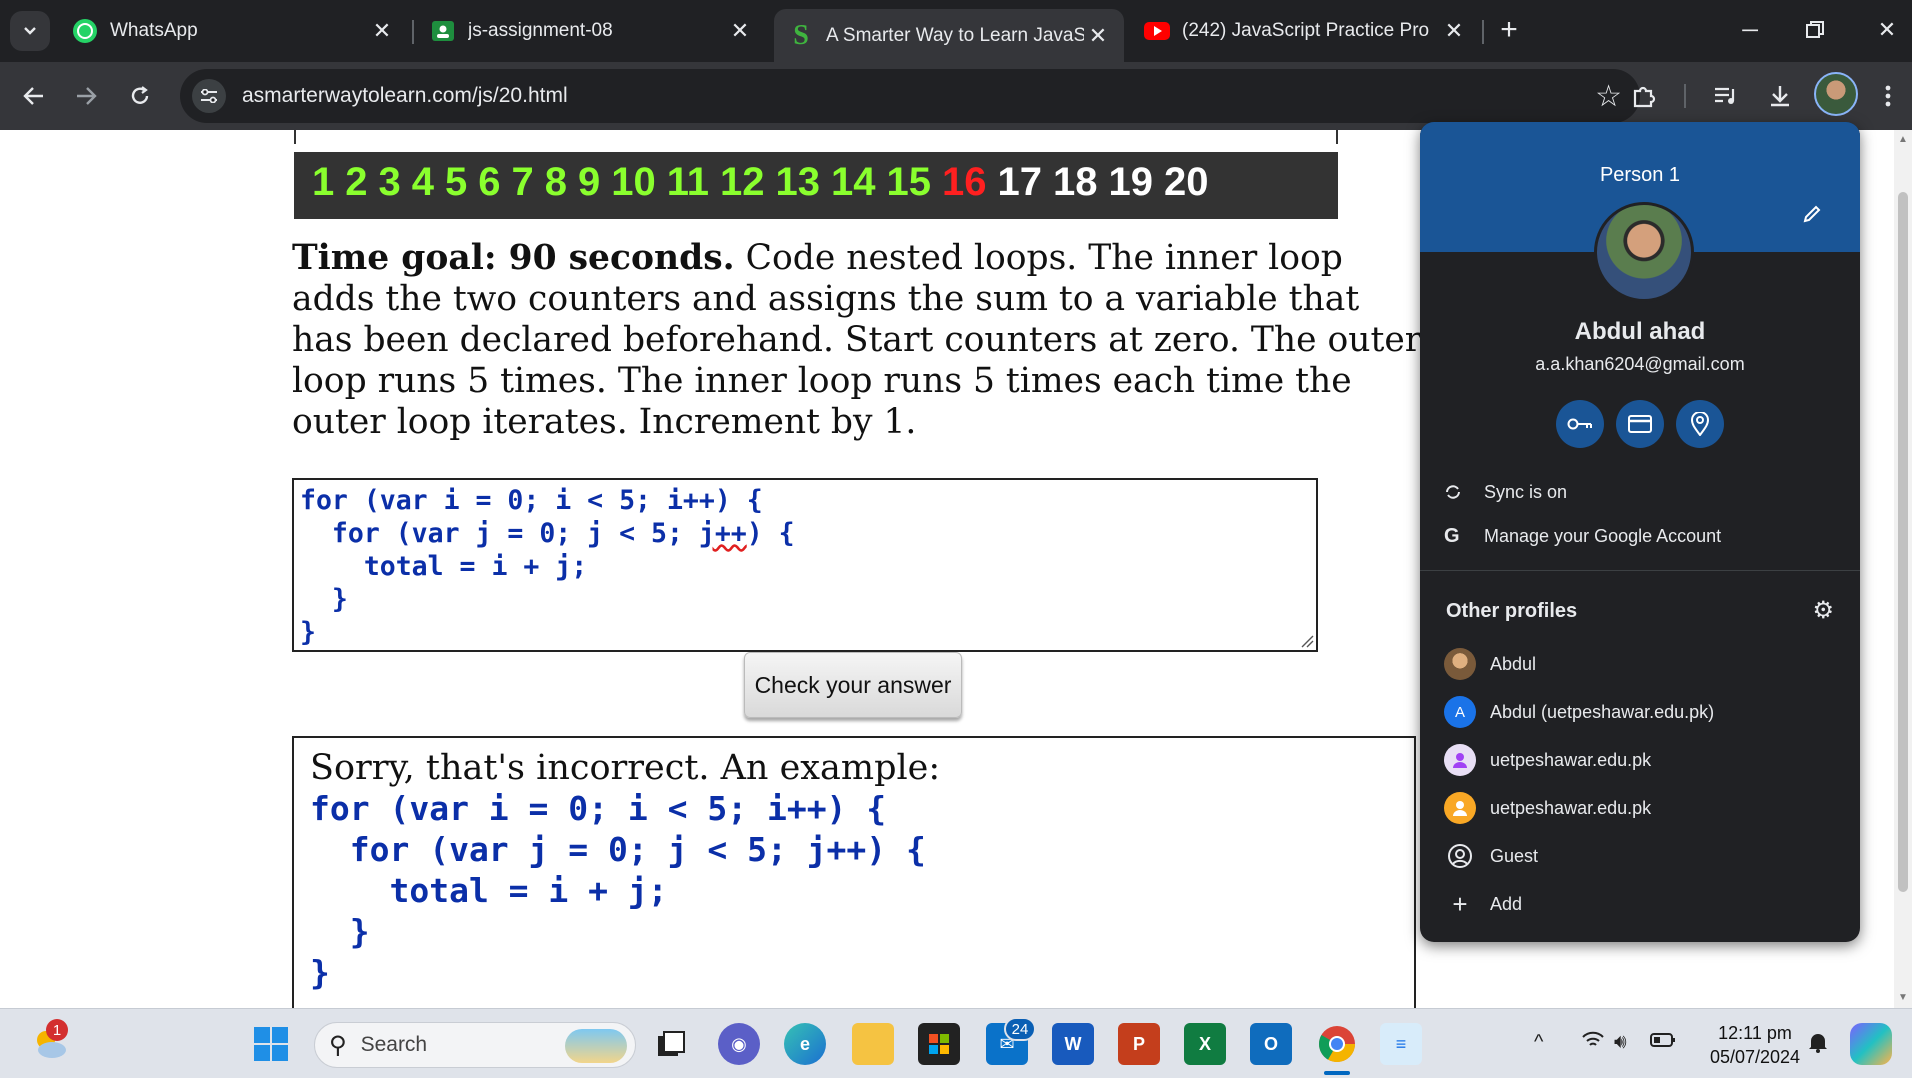  Describe the element at coordinates (671, 1044) in the screenshot. I see `task-view-icon` at that location.